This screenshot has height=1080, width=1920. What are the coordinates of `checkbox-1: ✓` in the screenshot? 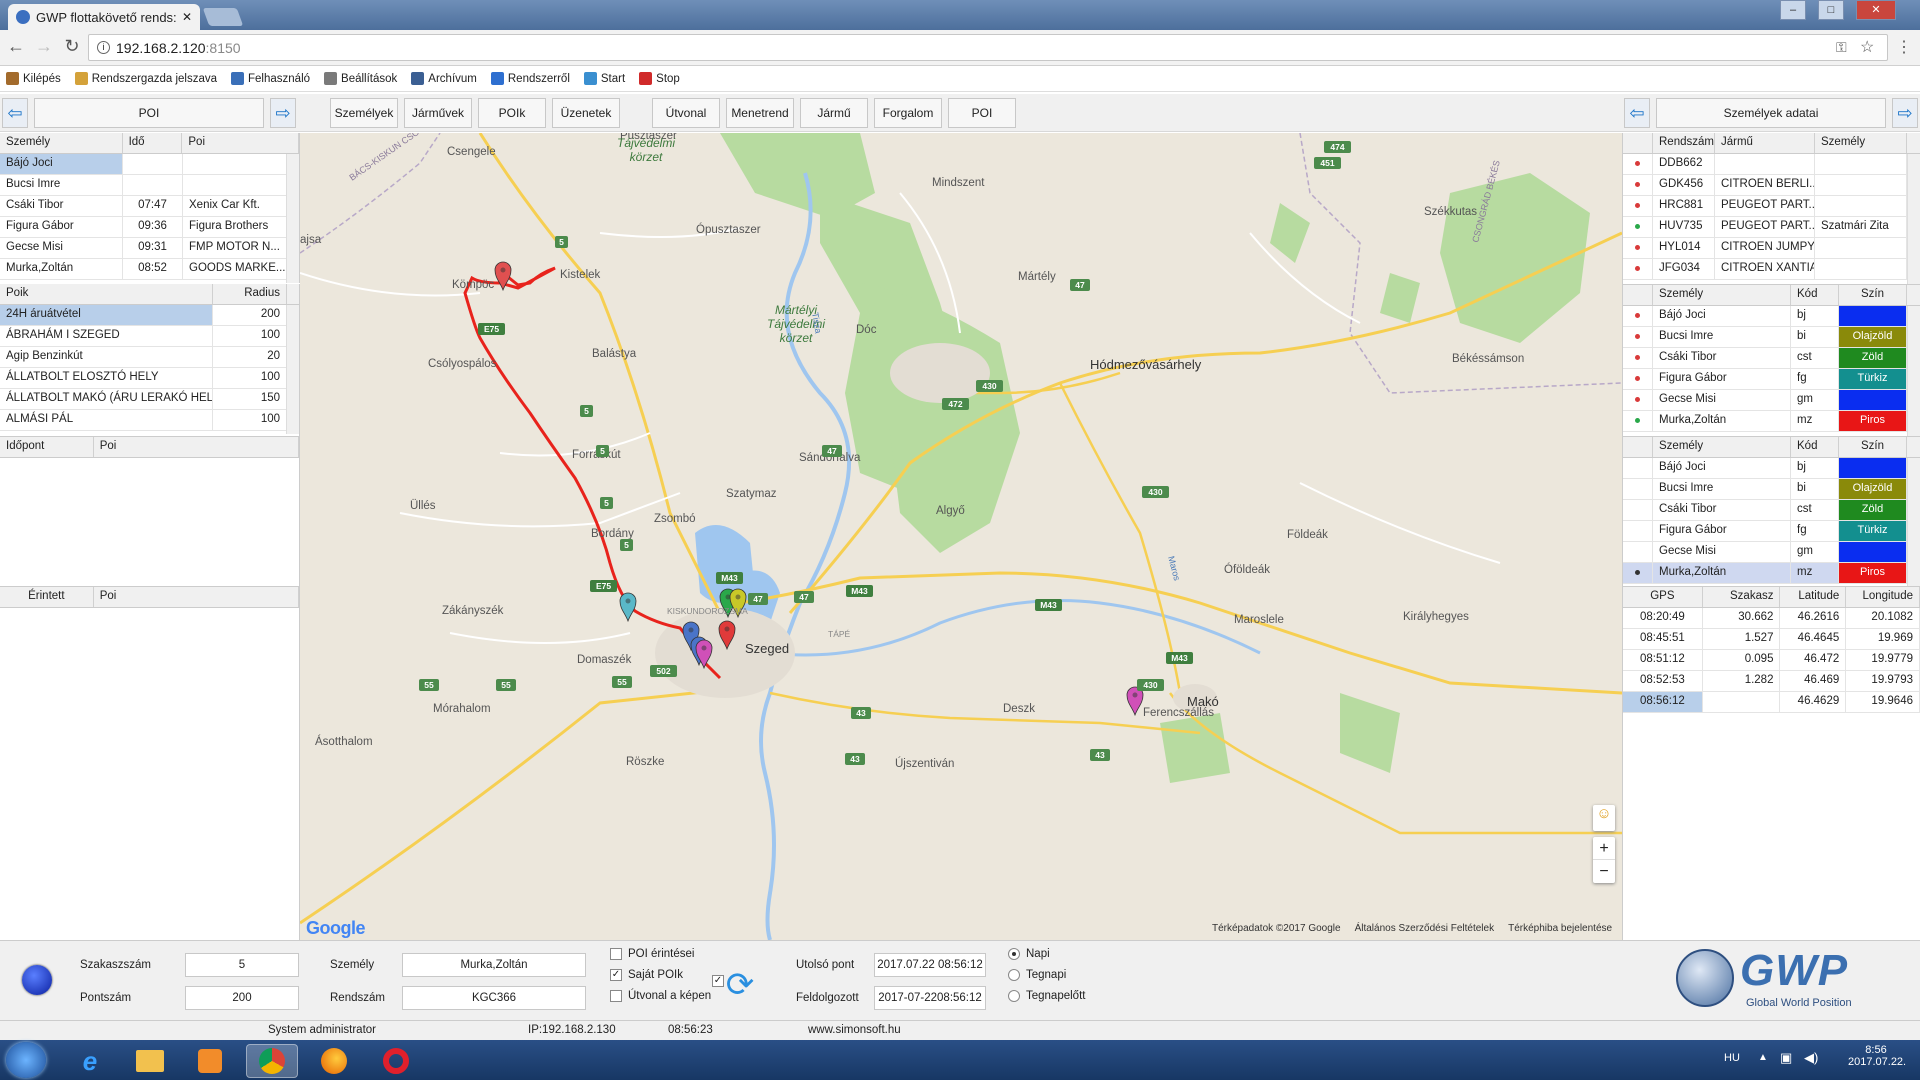 It's located at (616, 975).